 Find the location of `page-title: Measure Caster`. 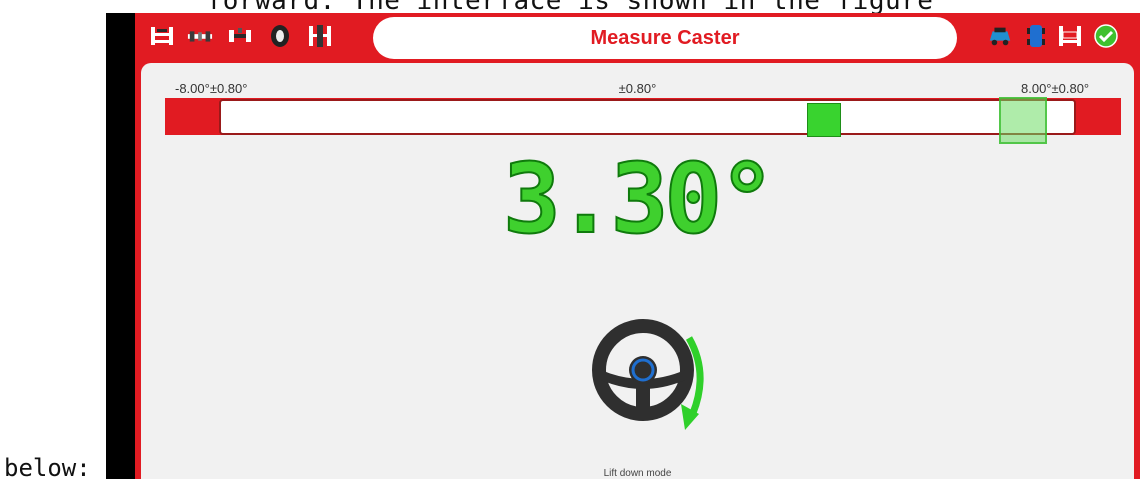

page-title: Measure Caster is located at coordinates (665, 37).